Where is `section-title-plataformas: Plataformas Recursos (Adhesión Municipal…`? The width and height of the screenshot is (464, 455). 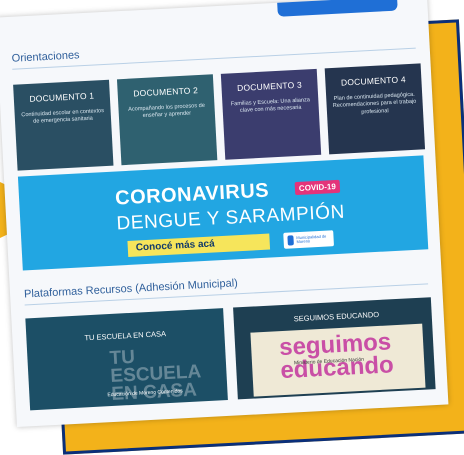 section-title-plataformas: Plataformas Recursos (Adhesión Municipal… is located at coordinates (131, 289).